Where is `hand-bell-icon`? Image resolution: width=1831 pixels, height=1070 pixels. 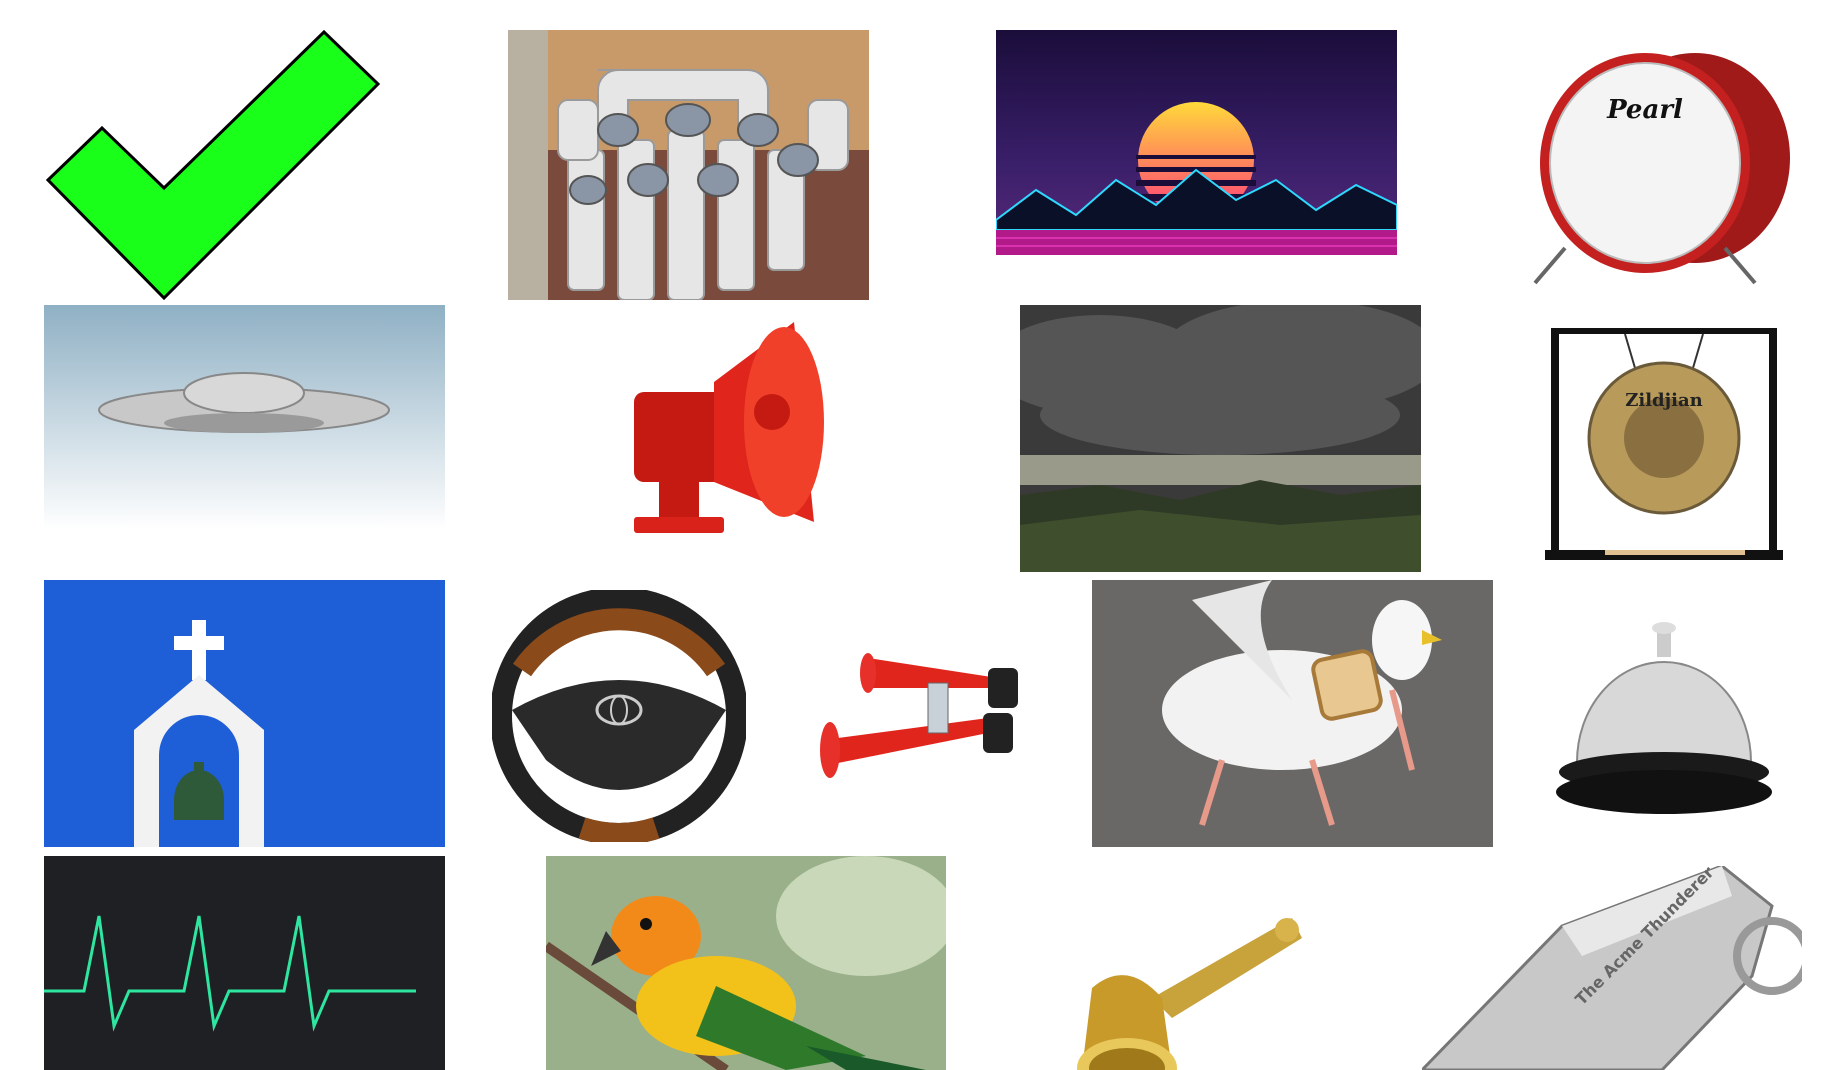 hand-bell-icon is located at coordinates (1189, 994).